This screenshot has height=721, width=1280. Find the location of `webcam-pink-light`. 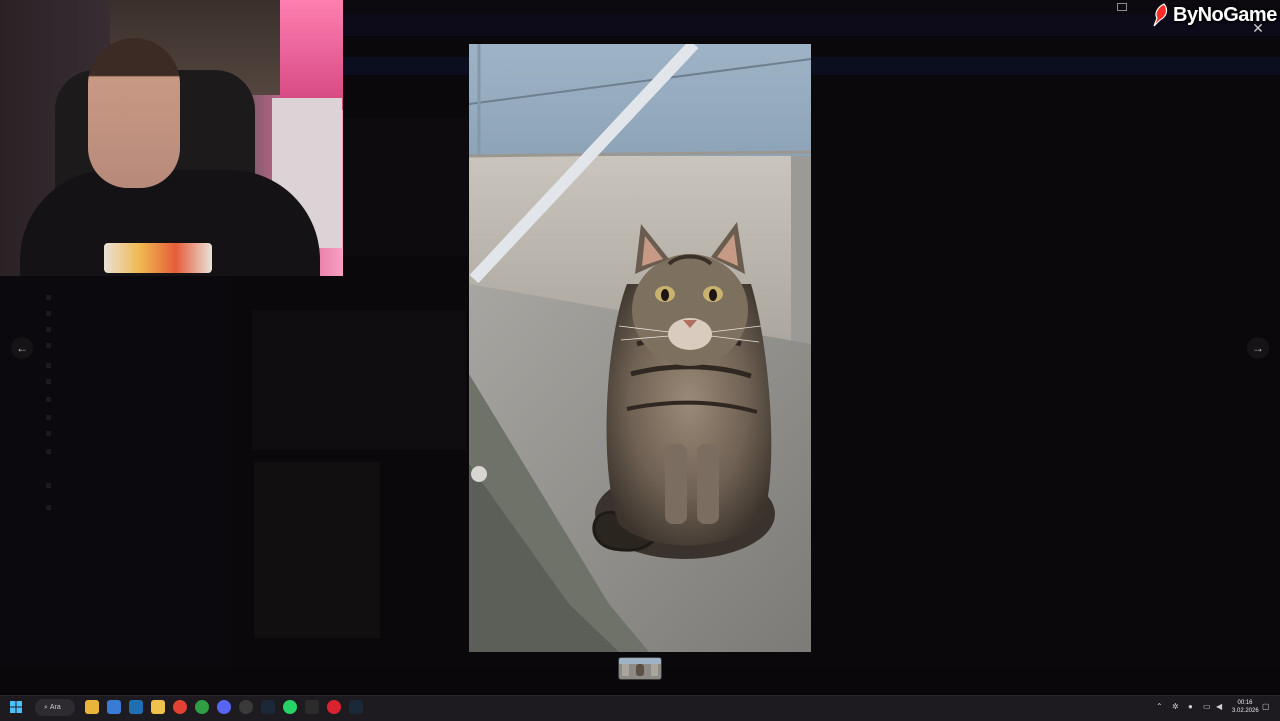

webcam-pink-light is located at coordinates (311, 55).